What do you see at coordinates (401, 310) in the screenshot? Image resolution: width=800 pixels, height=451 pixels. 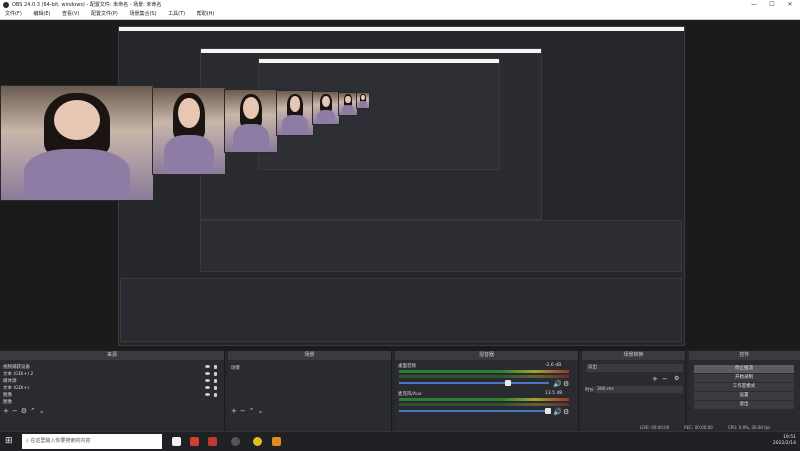 I see `nested-dock-area` at bounding box center [401, 310].